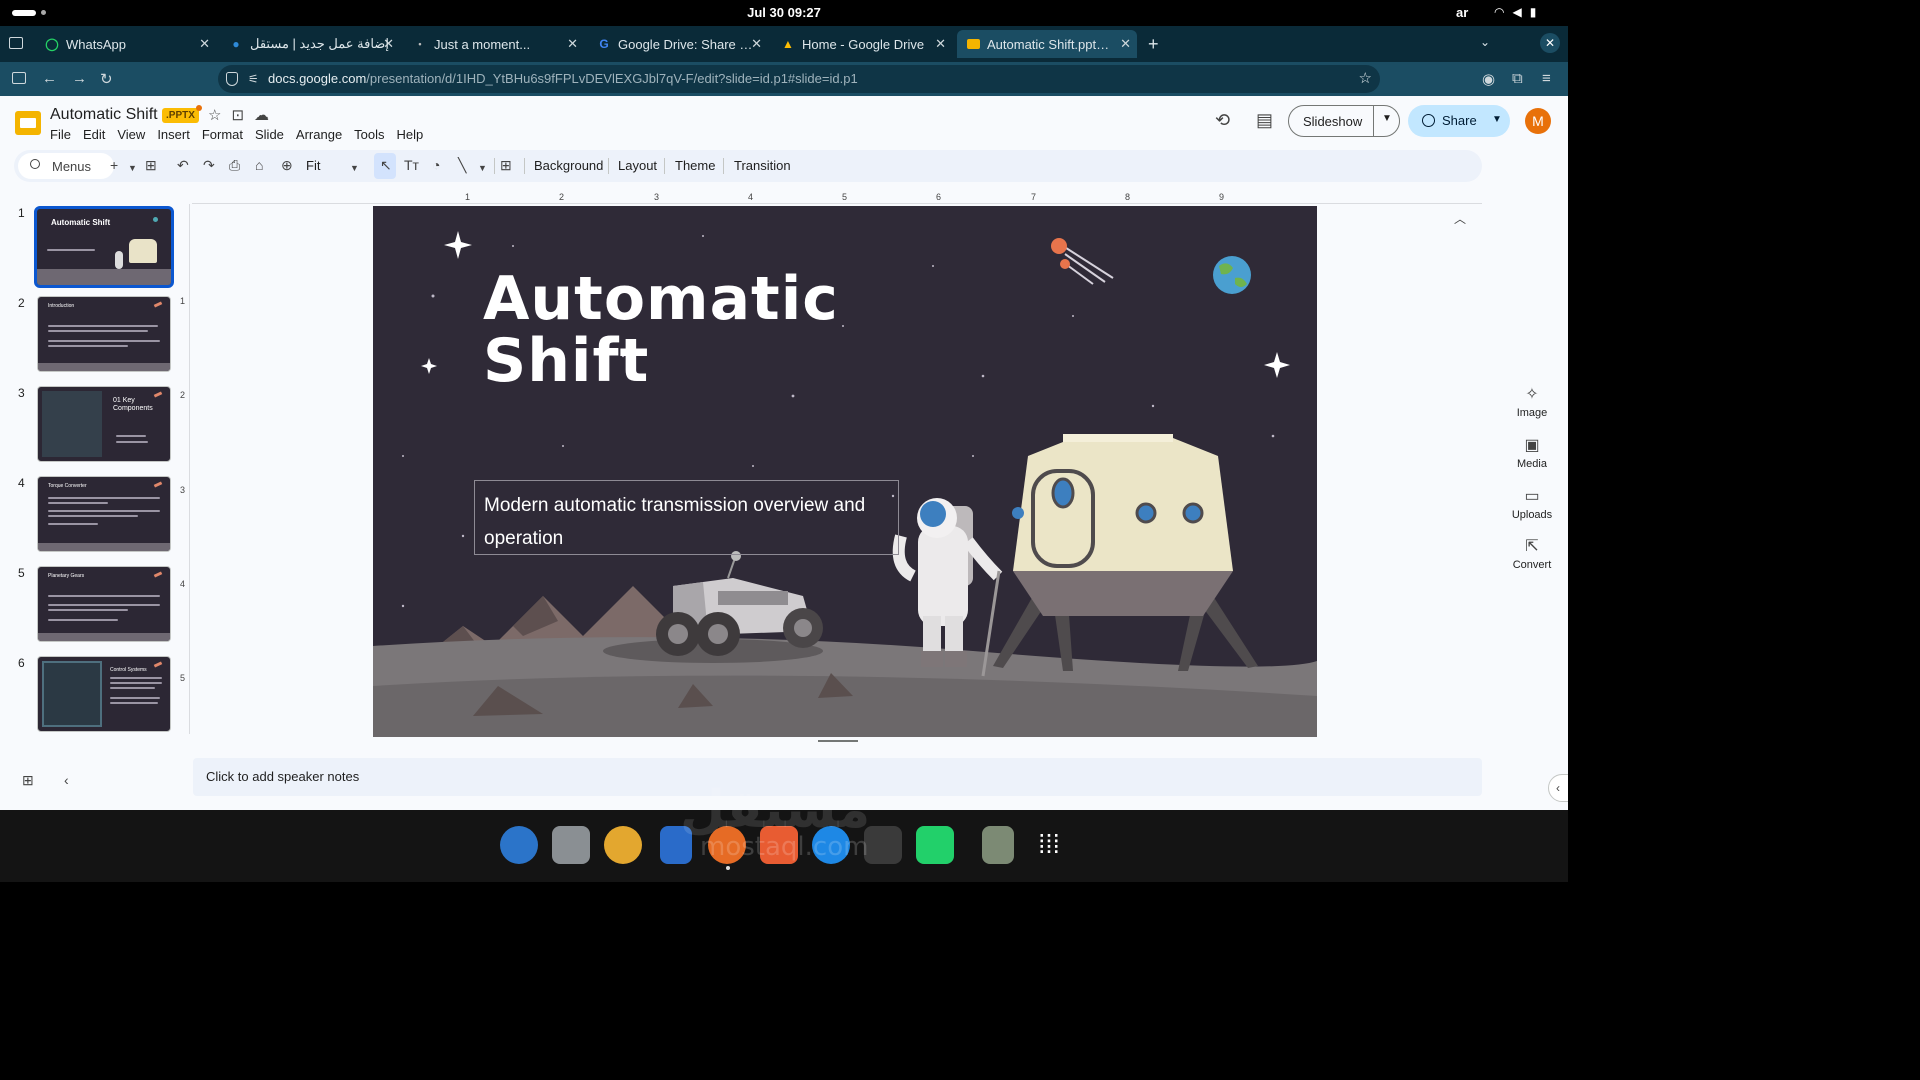 The width and height of the screenshot is (1920, 1080). What do you see at coordinates (261, 115) in the screenshot?
I see `cloud-status-icon: ☁` at bounding box center [261, 115].